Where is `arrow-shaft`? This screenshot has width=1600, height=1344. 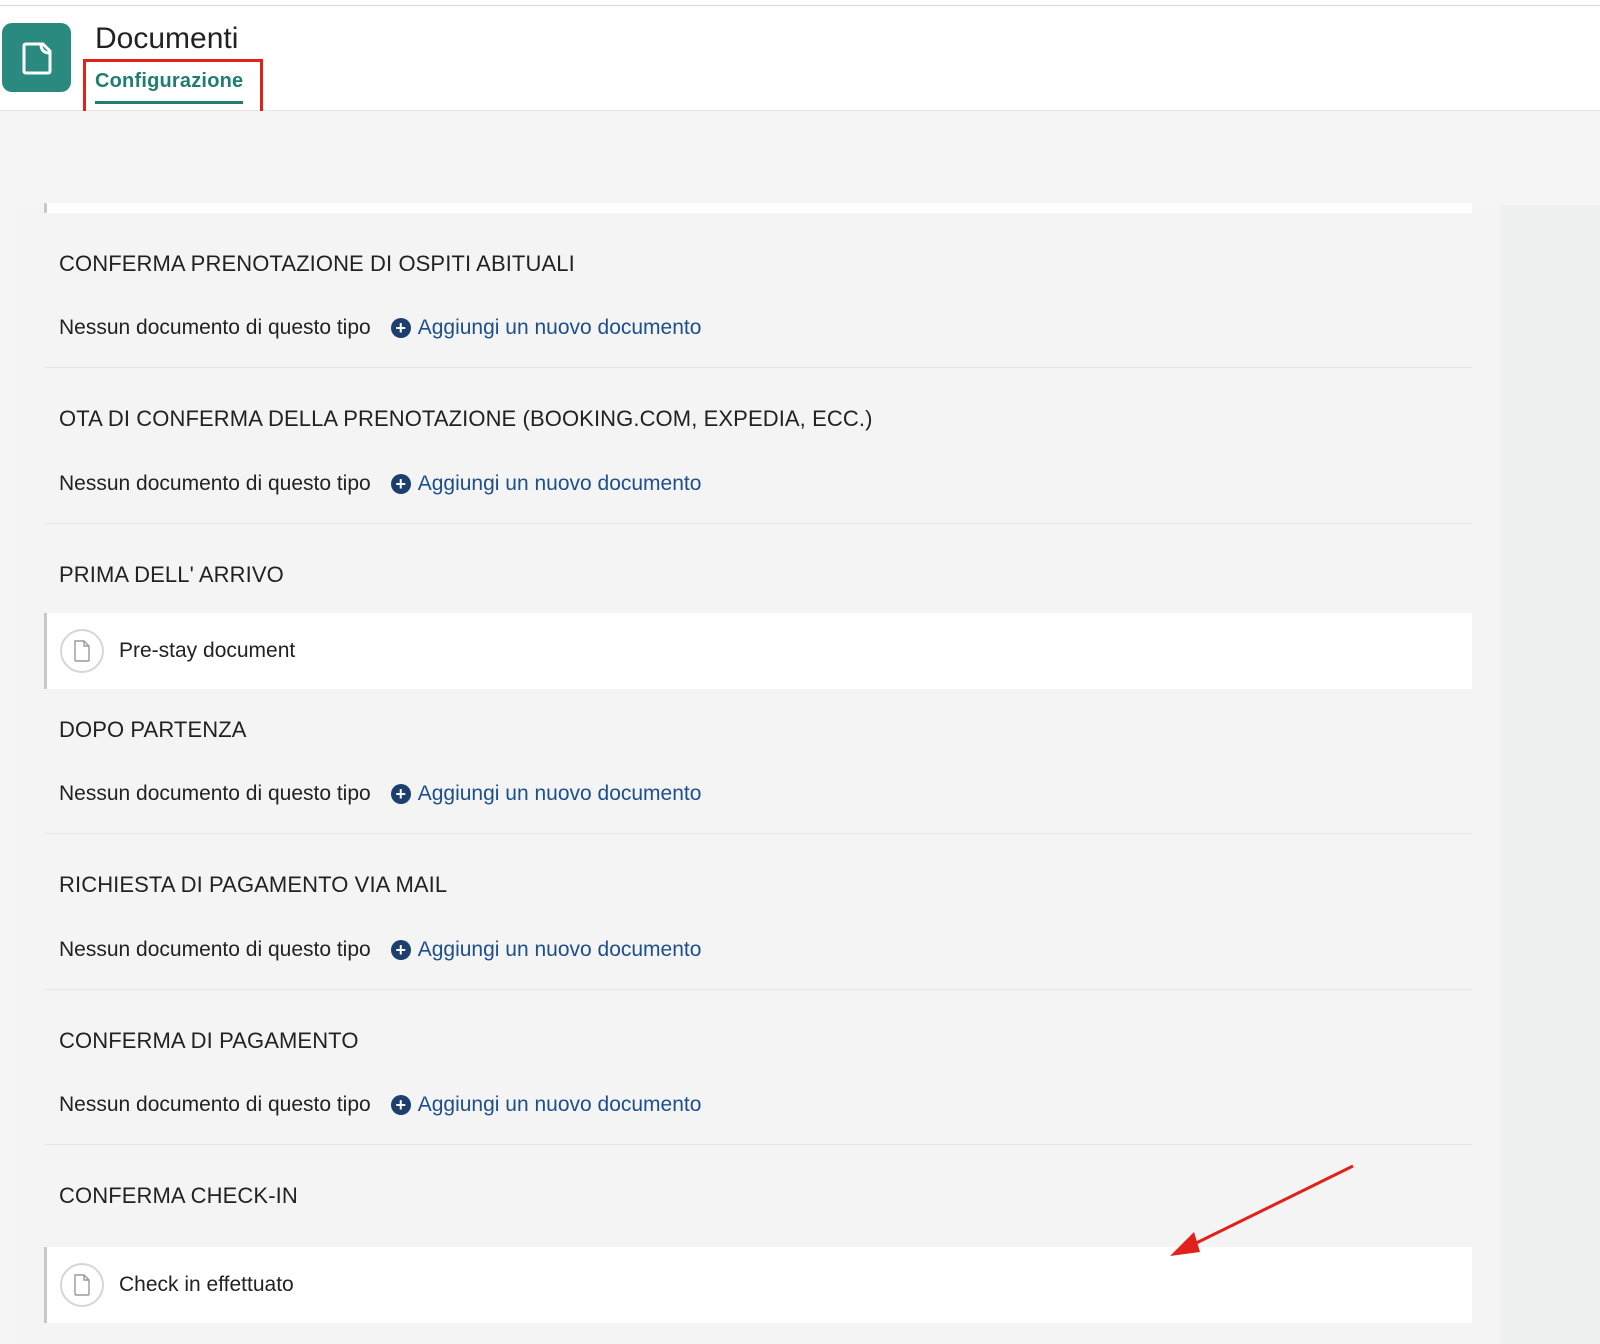
arrow-shaft is located at coordinates (1267, 1208).